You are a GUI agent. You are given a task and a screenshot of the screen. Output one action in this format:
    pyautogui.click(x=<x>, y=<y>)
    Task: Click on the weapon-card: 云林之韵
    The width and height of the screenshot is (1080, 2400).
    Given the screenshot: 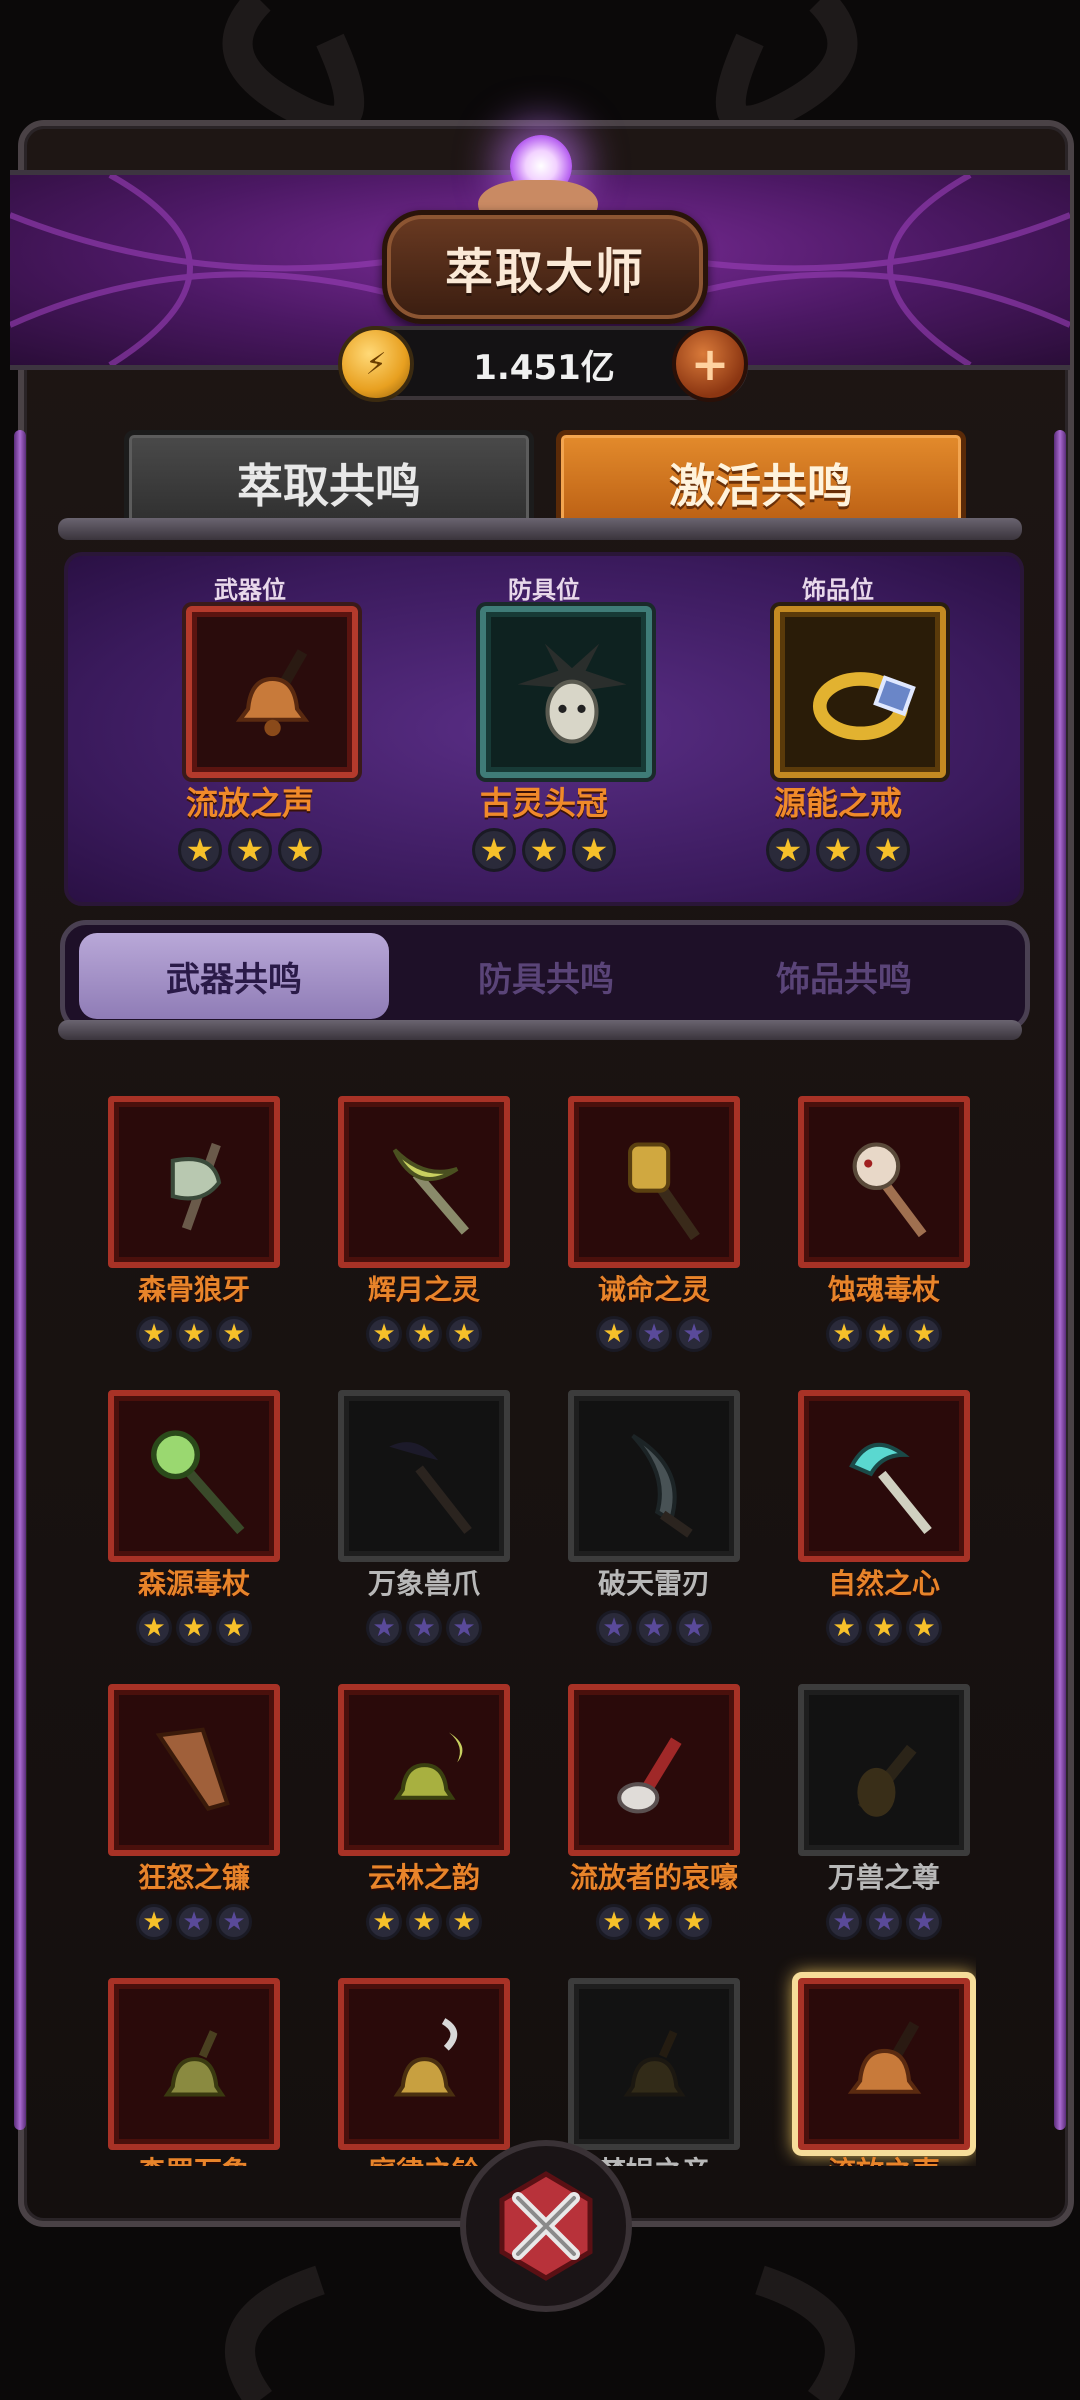 What is the action you would take?
    pyautogui.click(x=424, y=1831)
    